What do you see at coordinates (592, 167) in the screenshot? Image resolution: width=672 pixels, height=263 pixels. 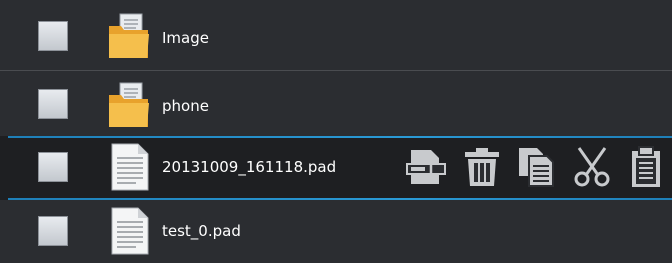 I see `scissors-icon` at bounding box center [592, 167].